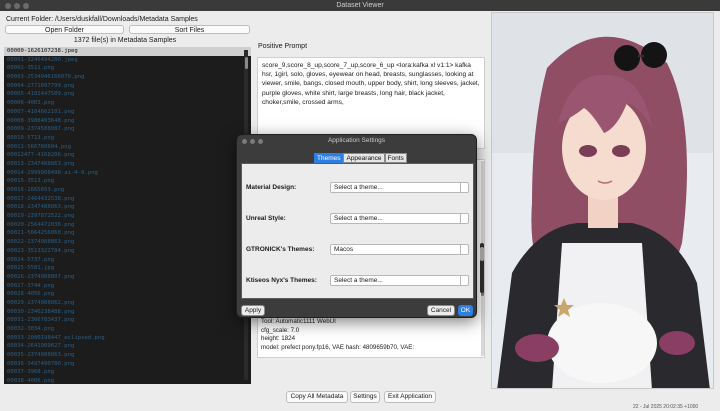  Describe the element at coordinates (127, 94) in the screenshot. I see `file-list-item: 00005-4102447589.png` at that location.